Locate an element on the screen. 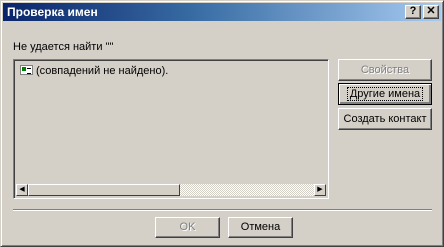  help-button: ? is located at coordinates (413, 12).